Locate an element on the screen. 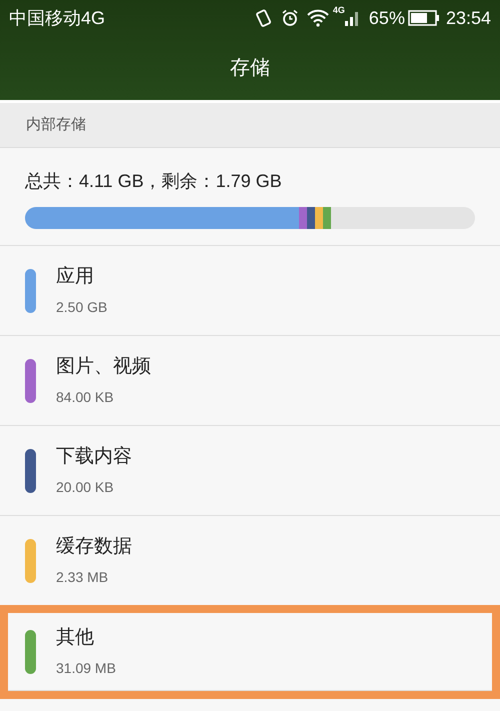 The height and width of the screenshot is (711, 500). network-type: 4G is located at coordinates (338, 10).